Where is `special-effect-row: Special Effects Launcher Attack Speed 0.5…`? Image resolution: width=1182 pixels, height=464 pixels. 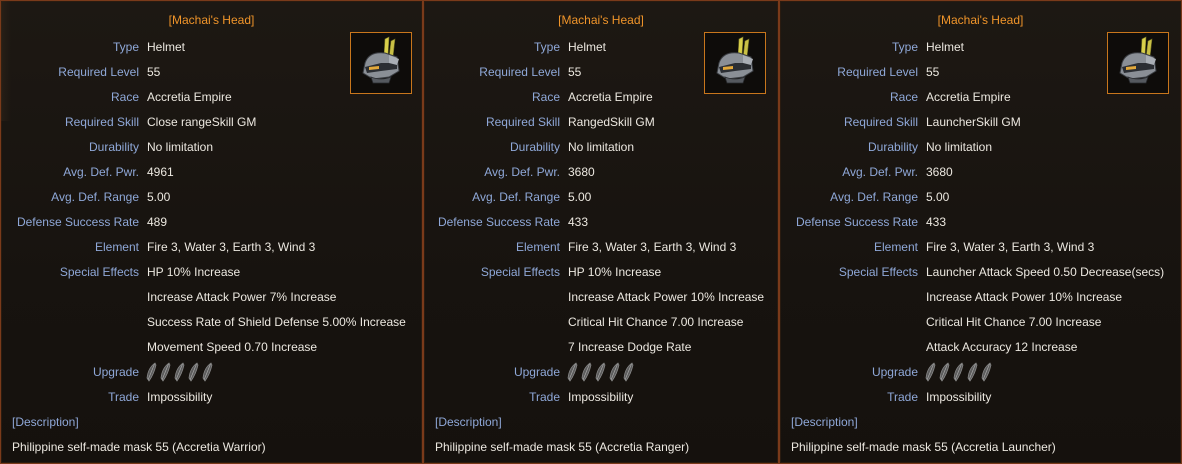
special-effect-row: Special Effects Launcher Attack Speed 0.5… is located at coordinates (980, 272).